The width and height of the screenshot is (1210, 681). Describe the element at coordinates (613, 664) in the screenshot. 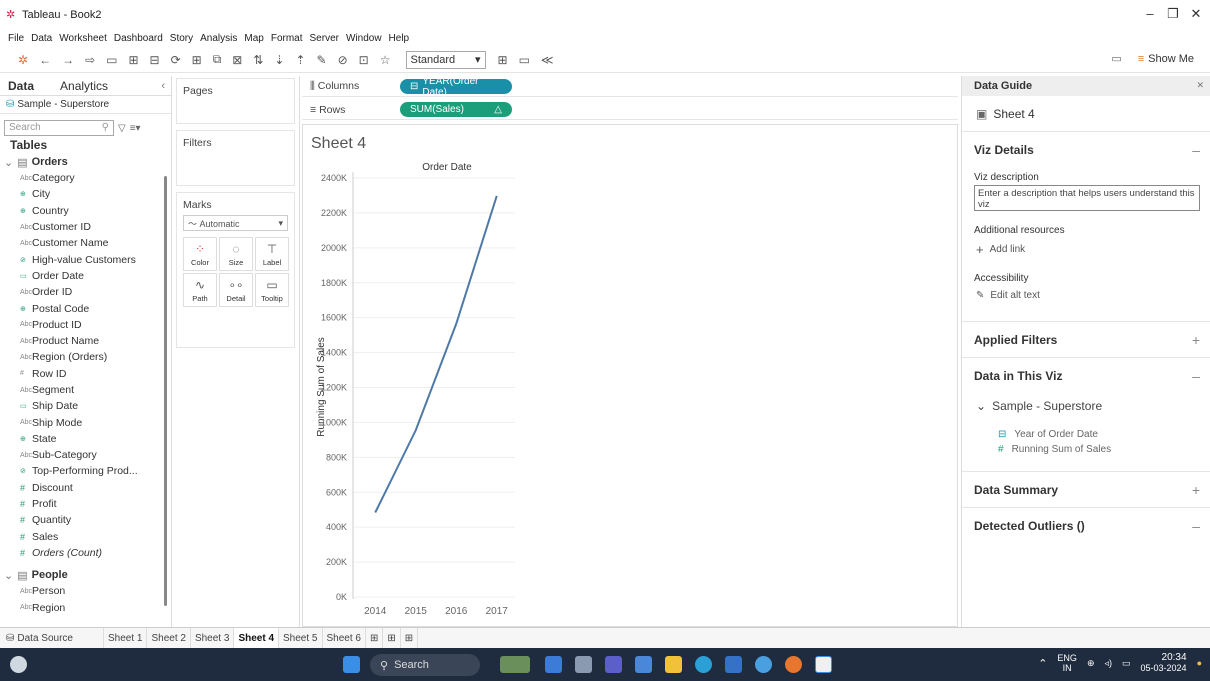

I see `teams-icon` at that location.